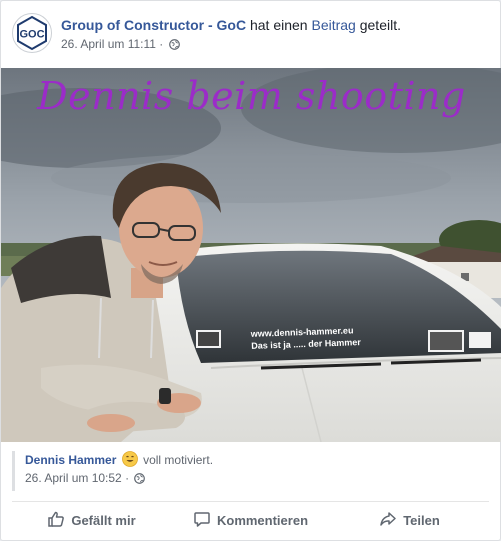 This screenshot has height=541, width=501. I want to click on action-text: hat einen, so click(278, 25).